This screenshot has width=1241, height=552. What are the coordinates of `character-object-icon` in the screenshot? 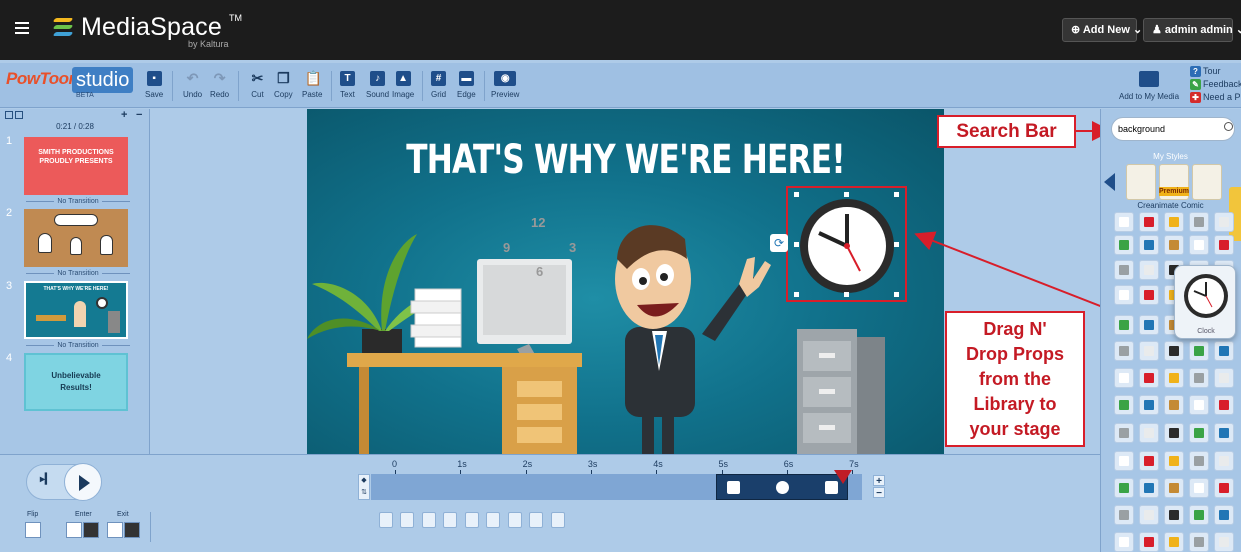 It's located at (386, 520).